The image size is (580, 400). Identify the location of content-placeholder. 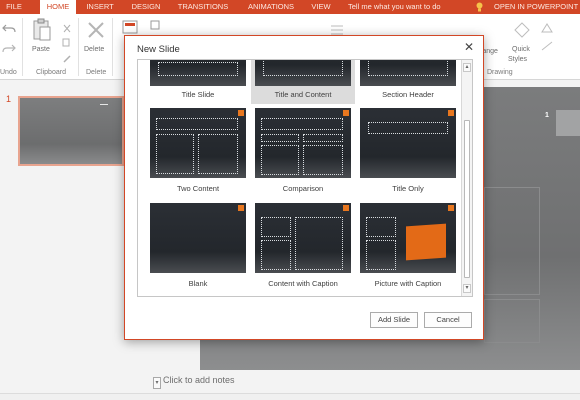
(512, 241).